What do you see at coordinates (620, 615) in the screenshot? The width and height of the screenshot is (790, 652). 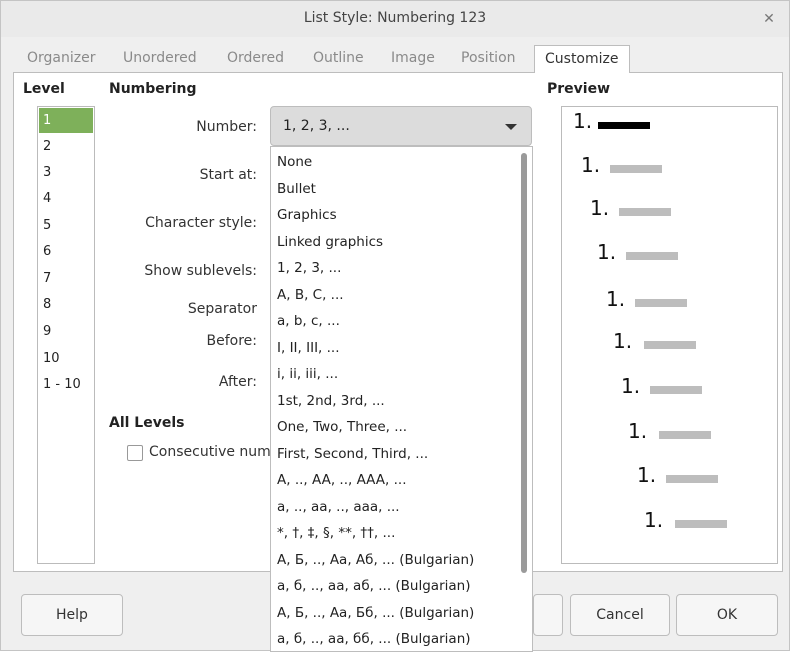 I see `cancel-button: Cancel` at bounding box center [620, 615].